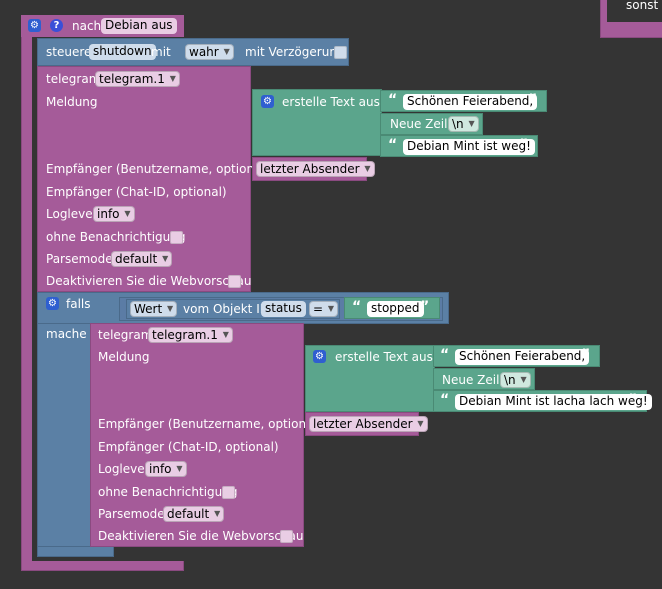 The image size is (662, 589). Describe the element at coordinates (474, 380) in the screenshot. I see `text2-newline-label: Neue Zeile` at that location.